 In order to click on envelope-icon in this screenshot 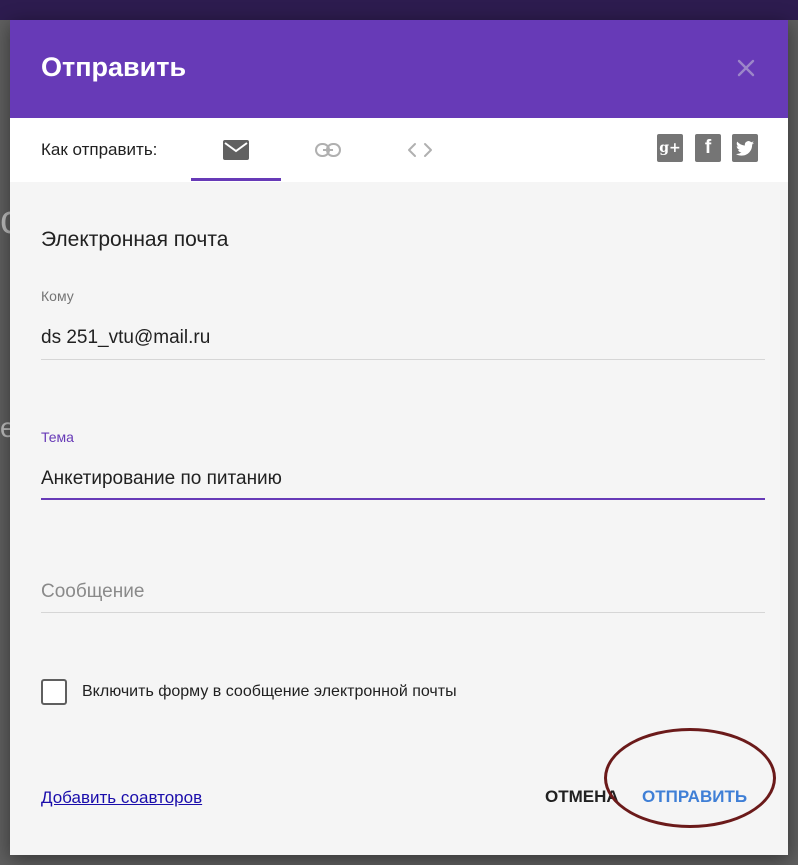, I will do `click(236, 150)`.